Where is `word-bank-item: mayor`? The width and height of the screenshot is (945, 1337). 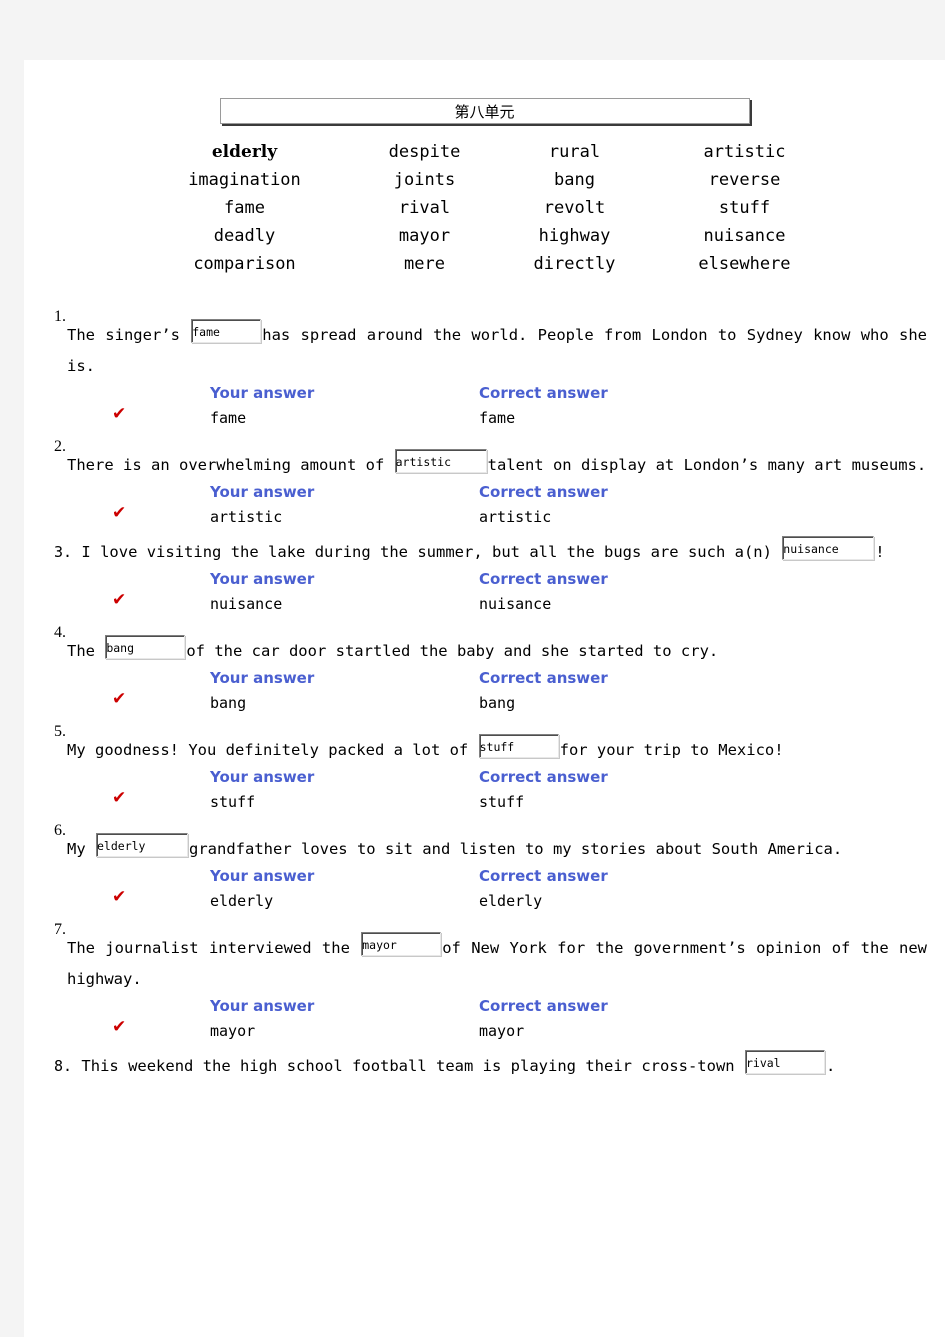 word-bank-item: mayor is located at coordinates (424, 236).